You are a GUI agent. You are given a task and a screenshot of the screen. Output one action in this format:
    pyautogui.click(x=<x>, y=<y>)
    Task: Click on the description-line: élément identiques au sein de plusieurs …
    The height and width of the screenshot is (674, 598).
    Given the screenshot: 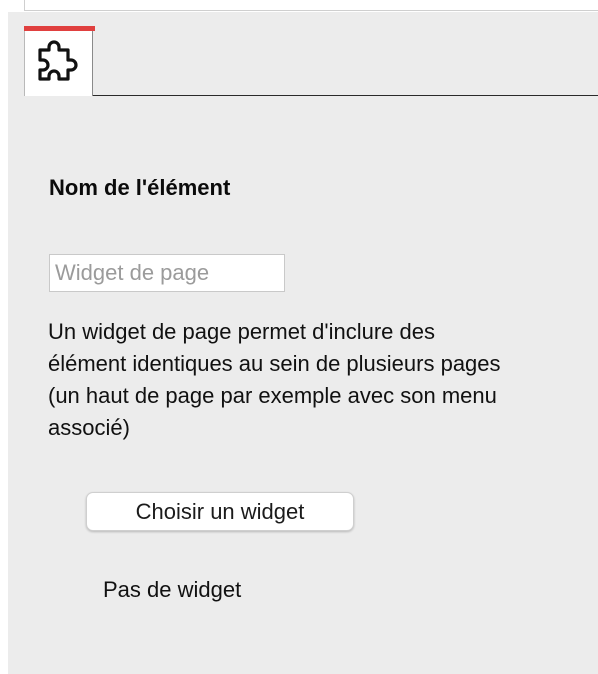 What is the action you would take?
    pyautogui.click(x=274, y=363)
    